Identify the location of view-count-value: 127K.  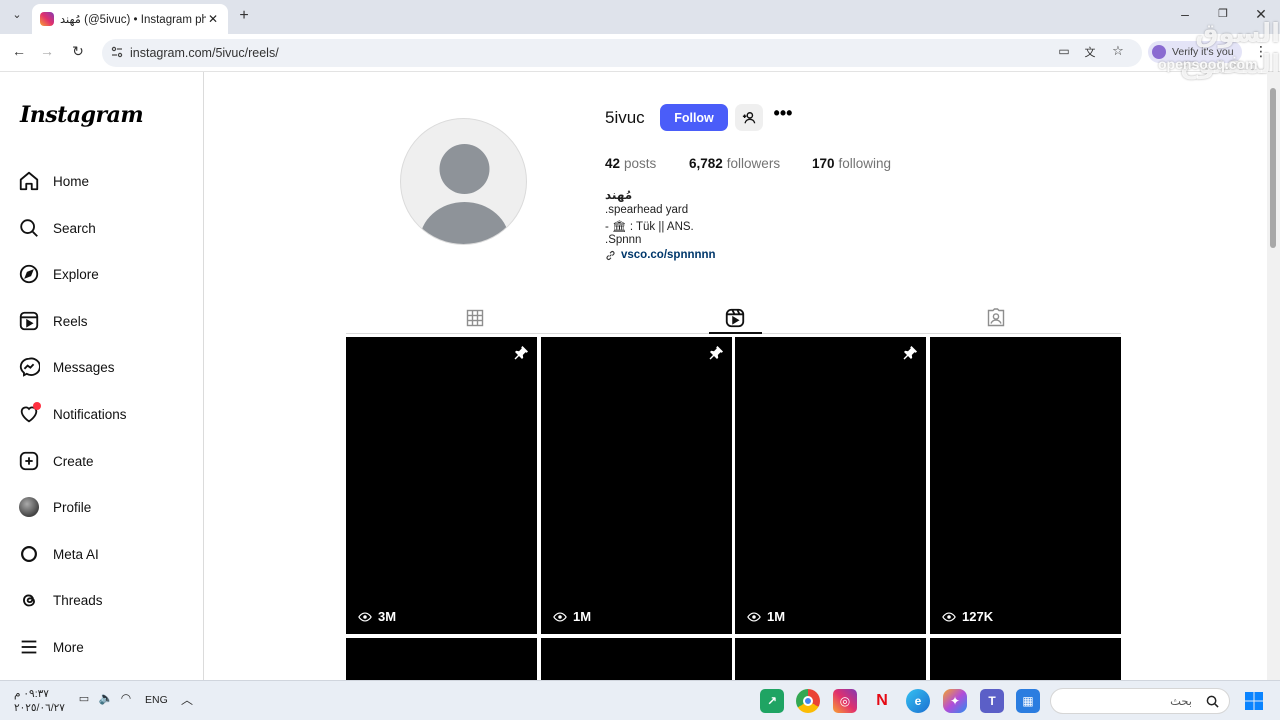
(978, 616).